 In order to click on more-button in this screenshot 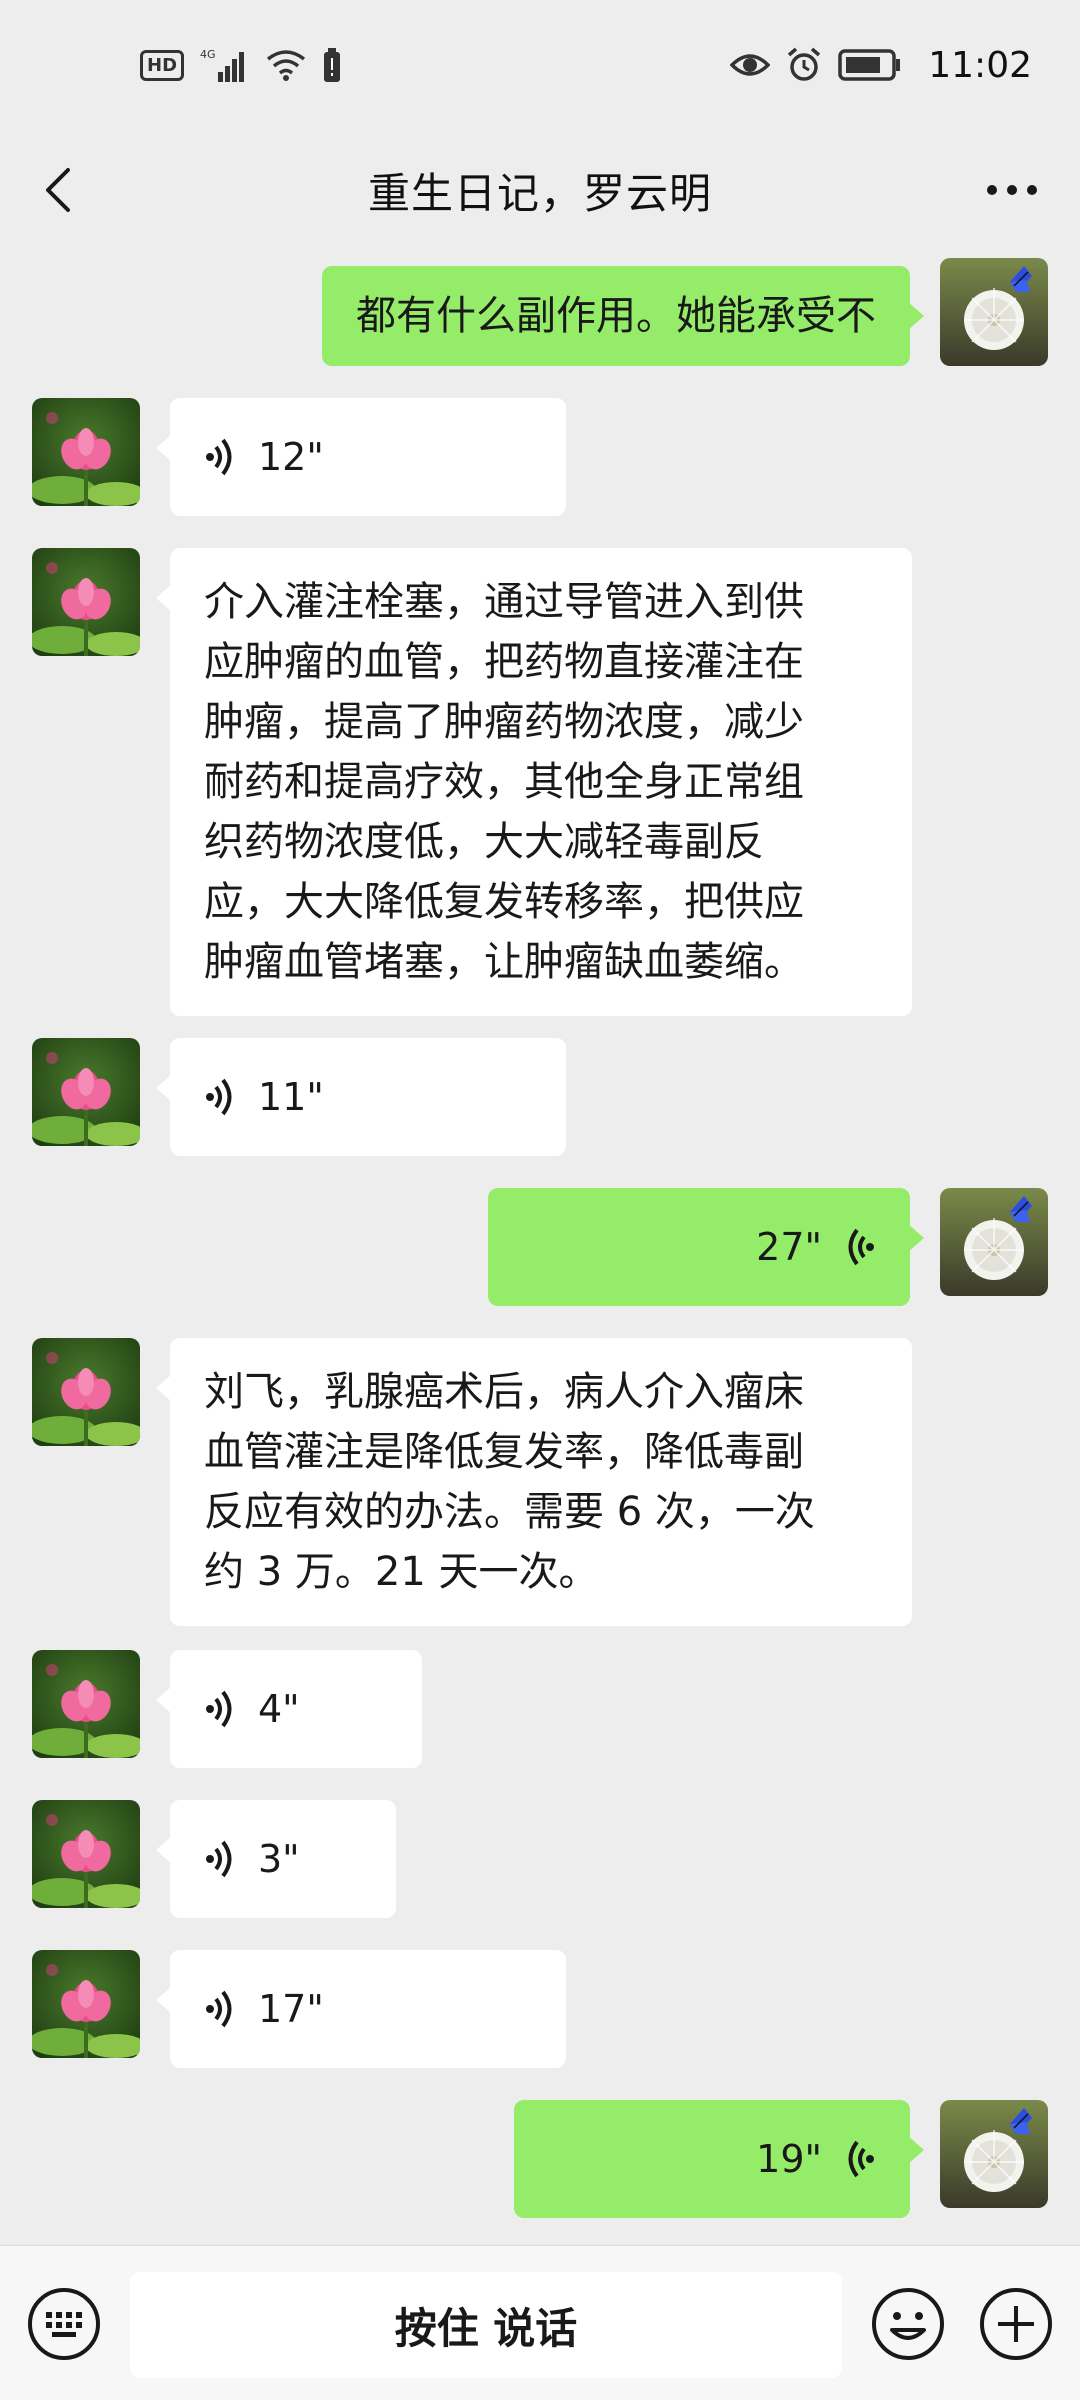, I will do `click(1012, 190)`.